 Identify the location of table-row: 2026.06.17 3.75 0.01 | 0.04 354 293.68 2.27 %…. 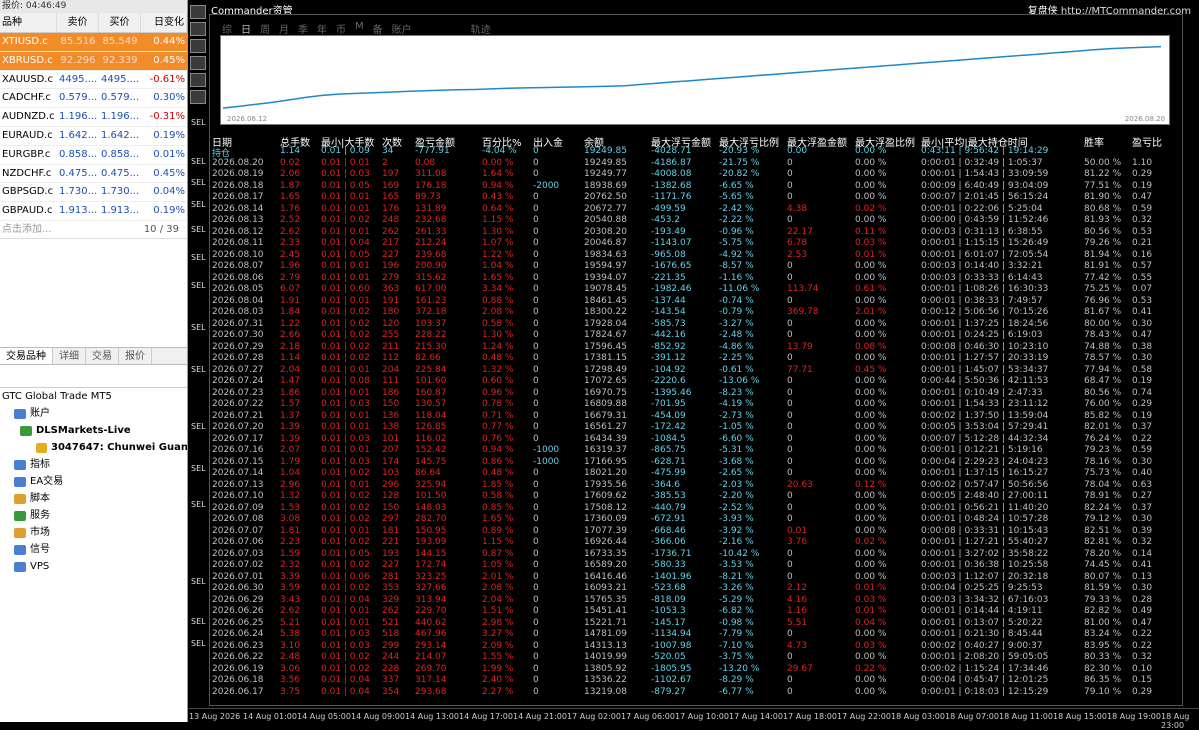
(697, 693).